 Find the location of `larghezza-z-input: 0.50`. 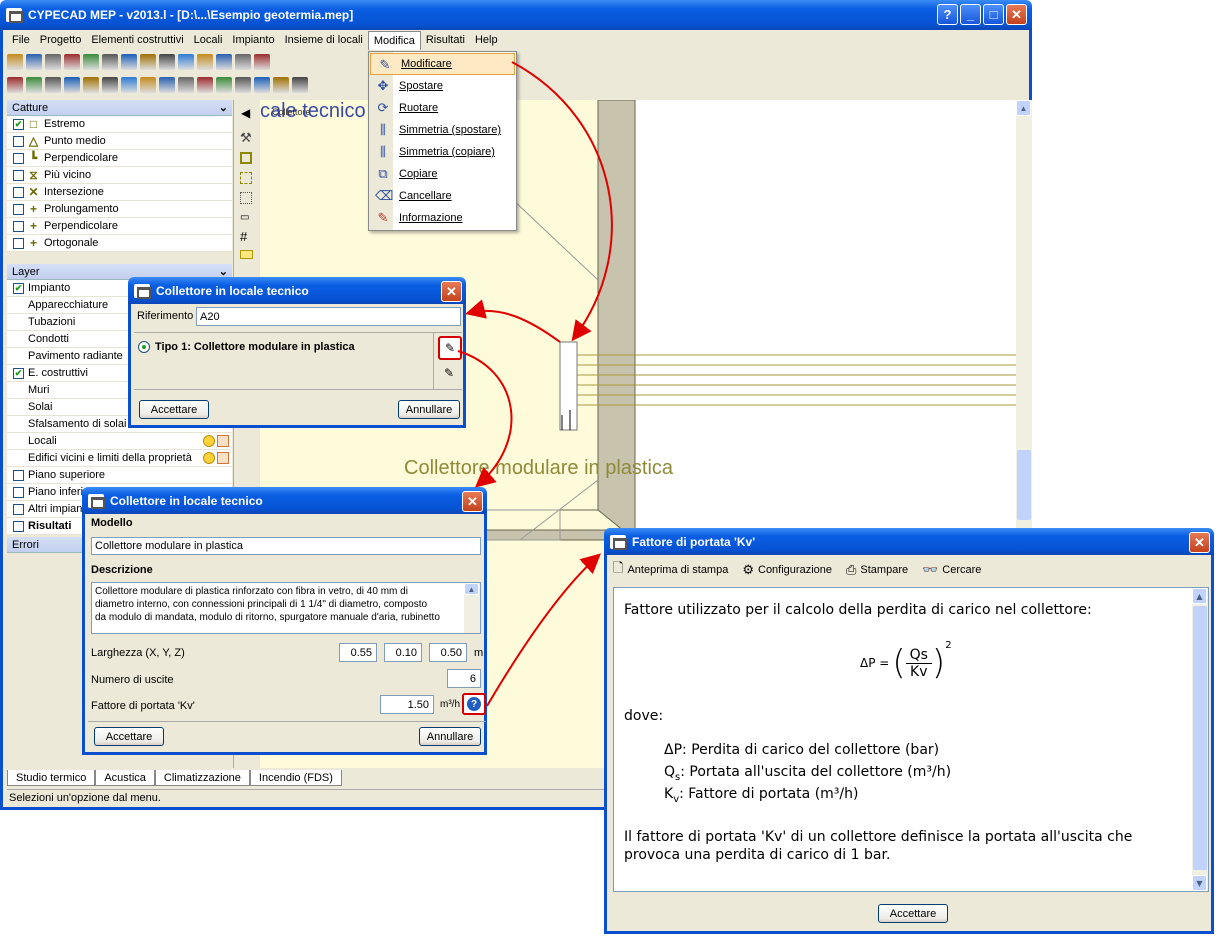

larghezza-z-input: 0.50 is located at coordinates (448, 652).